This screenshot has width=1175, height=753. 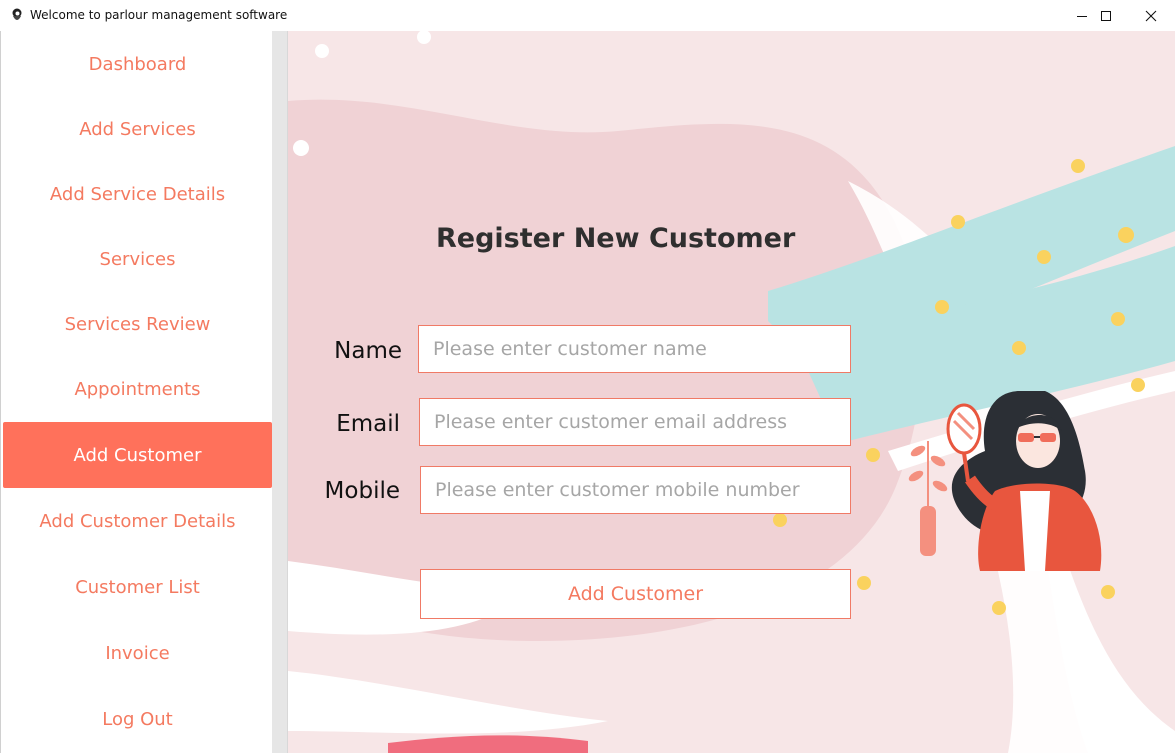 I want to click on sidebar-item-services-review: Services Review, so click(x=137, y=324).